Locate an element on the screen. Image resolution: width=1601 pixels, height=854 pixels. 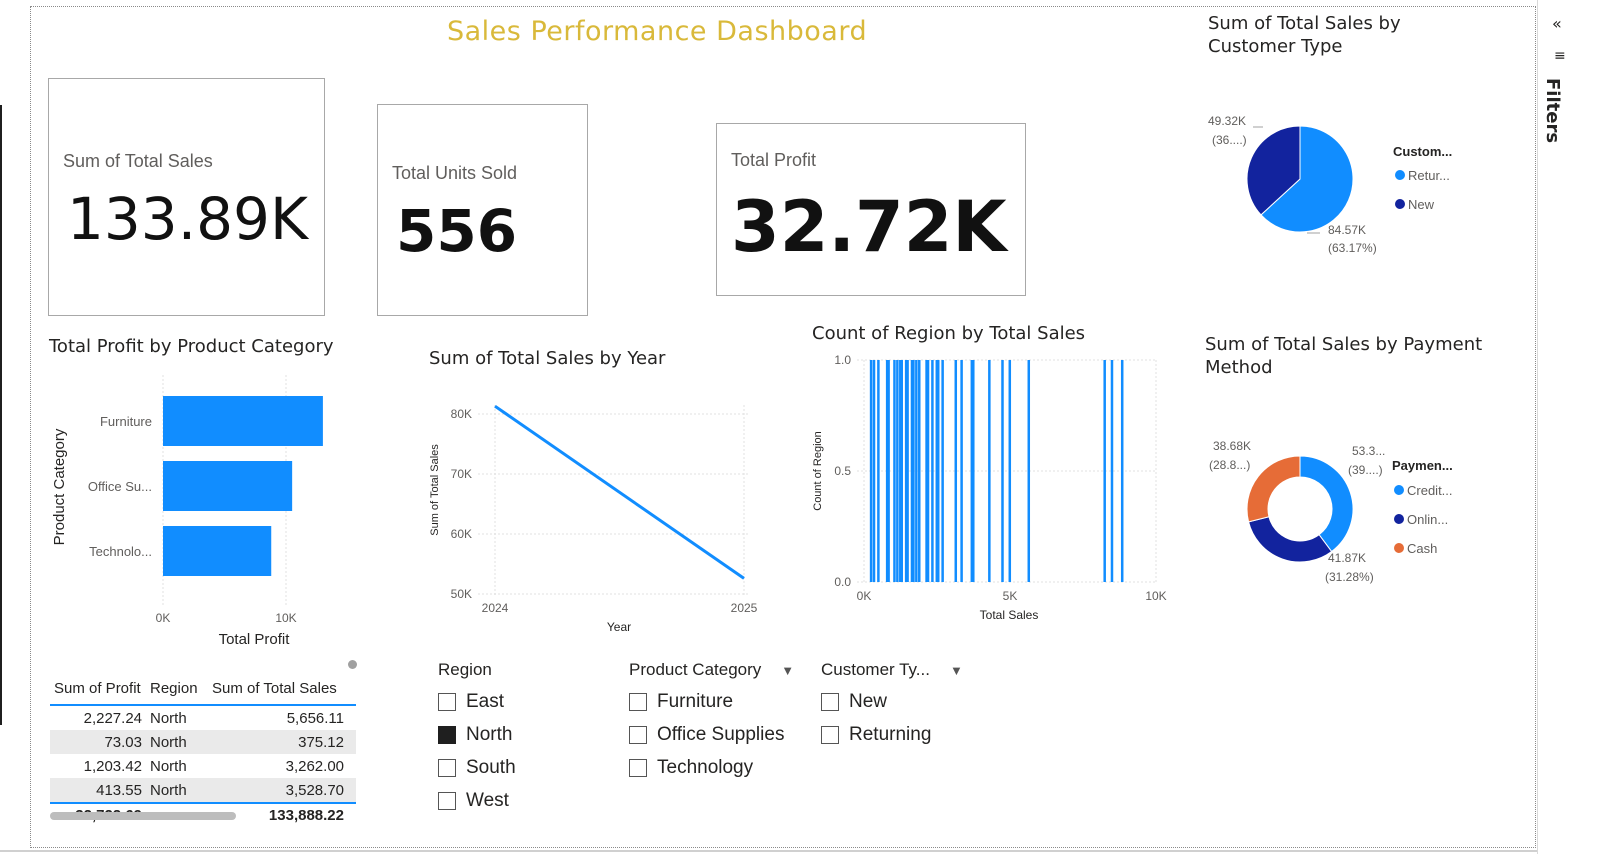
category-option-furniture: Furniture is located at coordinates (711, 701).